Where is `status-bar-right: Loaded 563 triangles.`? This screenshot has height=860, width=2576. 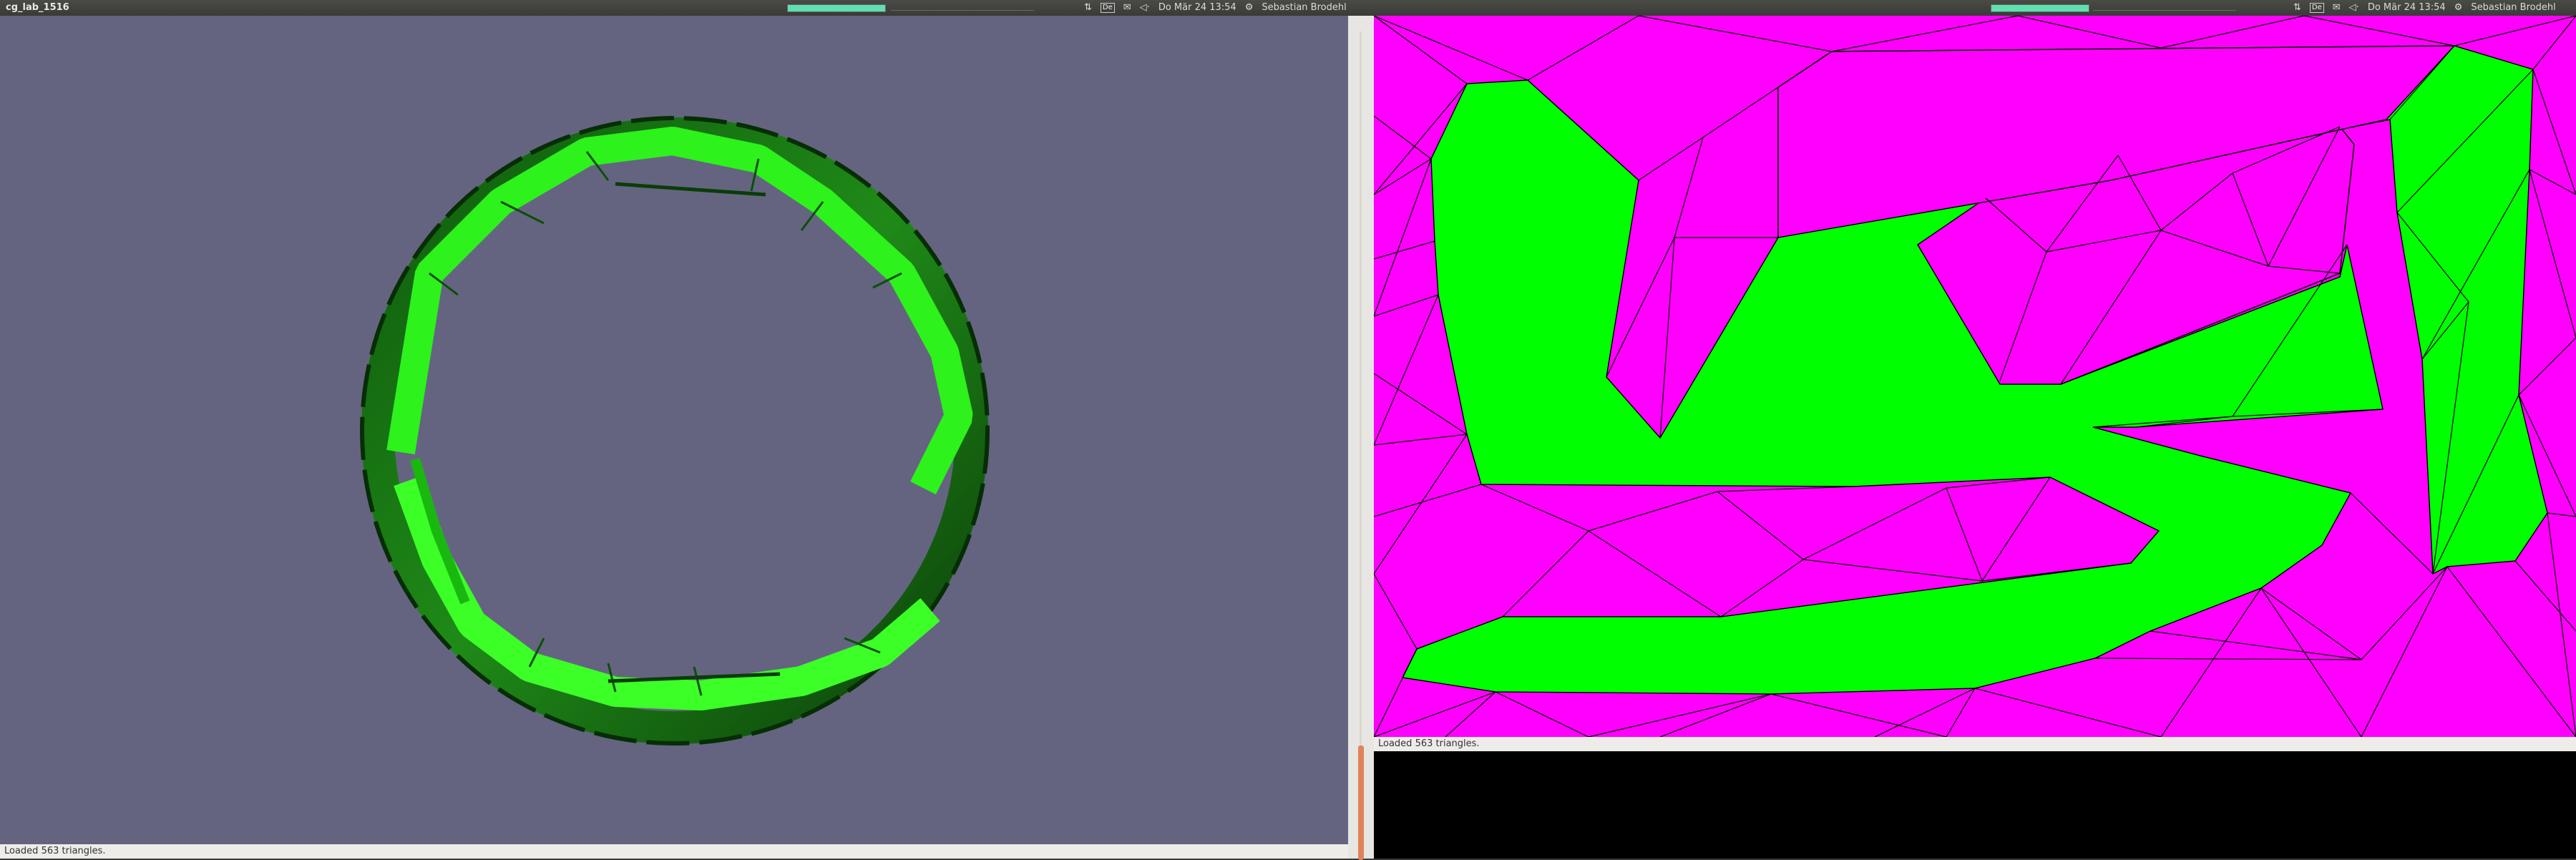
status-bar-right: Loaded 563 triangles. is located at coordinates (1975, 744).